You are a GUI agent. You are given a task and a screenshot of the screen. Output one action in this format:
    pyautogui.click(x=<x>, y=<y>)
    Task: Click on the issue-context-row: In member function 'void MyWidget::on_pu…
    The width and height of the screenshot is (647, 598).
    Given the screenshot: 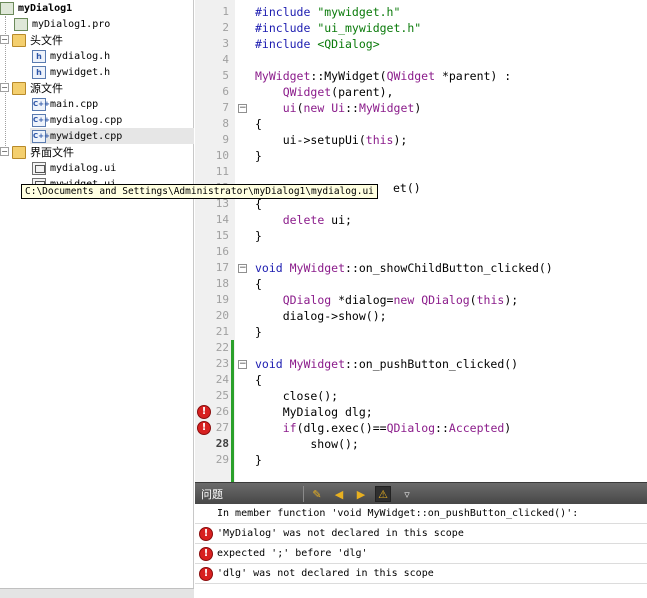 What is the action you would take?
    pyautogui.click(x=421, y=514)
    